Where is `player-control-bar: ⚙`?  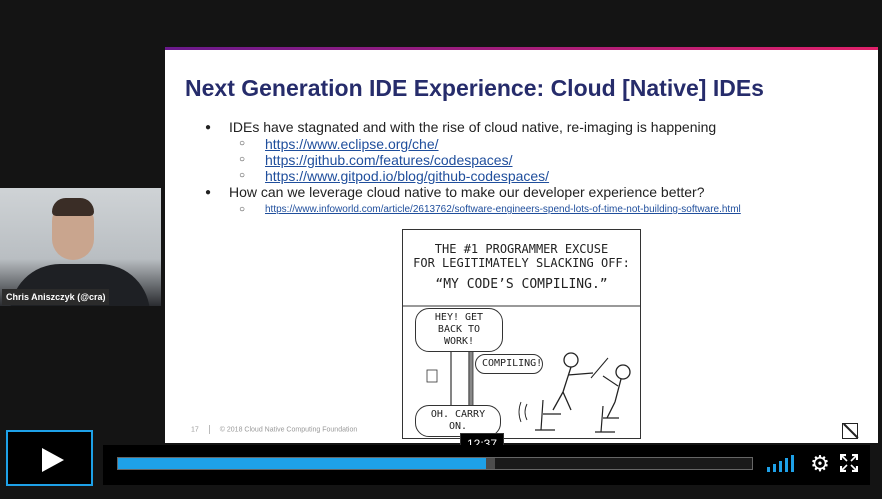 player-control-bar: ⚙ is located at coordinates (486, 465).